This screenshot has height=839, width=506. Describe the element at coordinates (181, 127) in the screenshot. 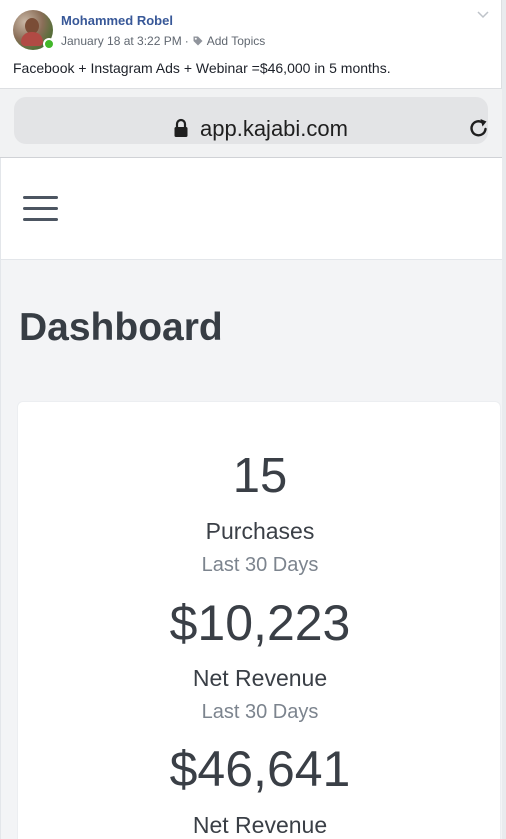

I see `lock-icon` at that location.